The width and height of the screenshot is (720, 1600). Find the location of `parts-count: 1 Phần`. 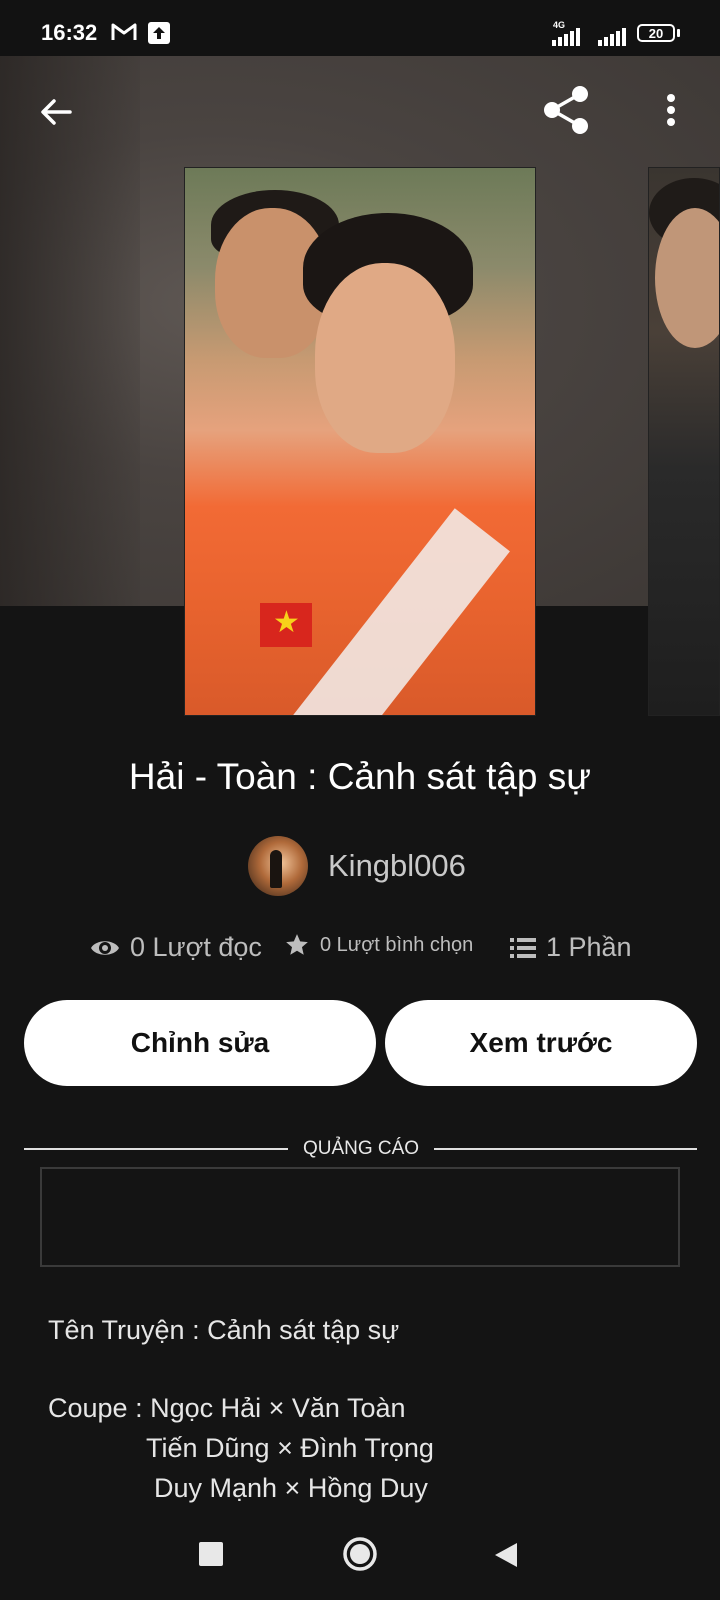

parts-count: 1 Phần is located at coordinates (589, 947).